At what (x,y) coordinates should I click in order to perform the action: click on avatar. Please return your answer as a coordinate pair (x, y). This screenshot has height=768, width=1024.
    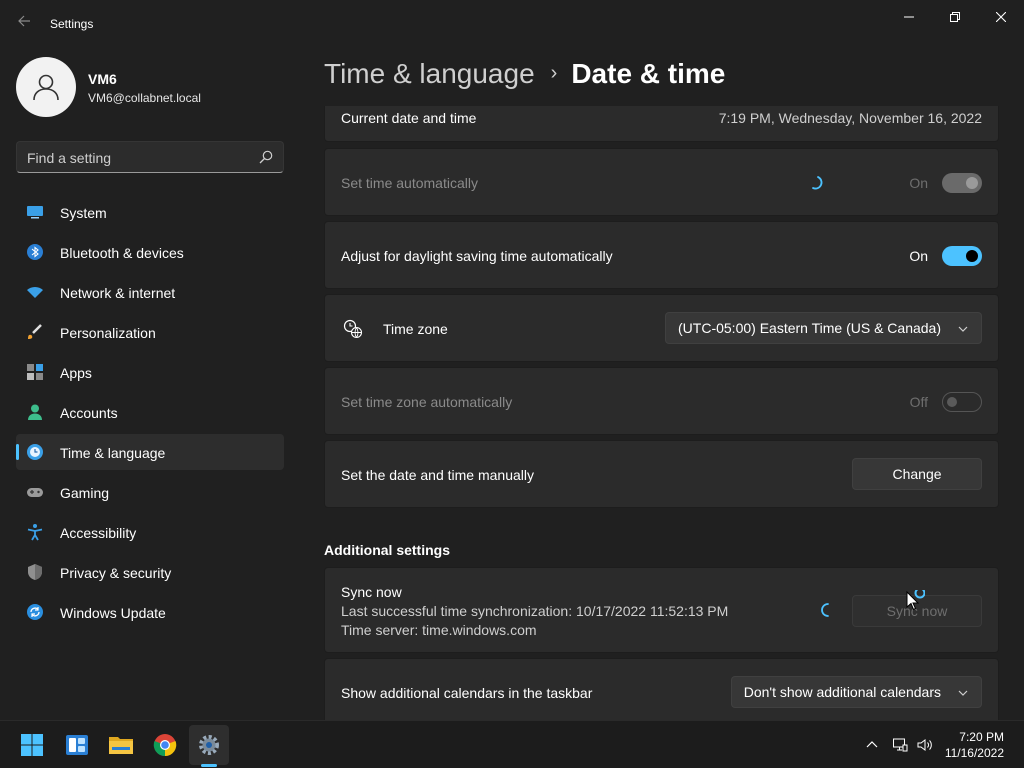
    Looking at the image, I should click on (46, 87).